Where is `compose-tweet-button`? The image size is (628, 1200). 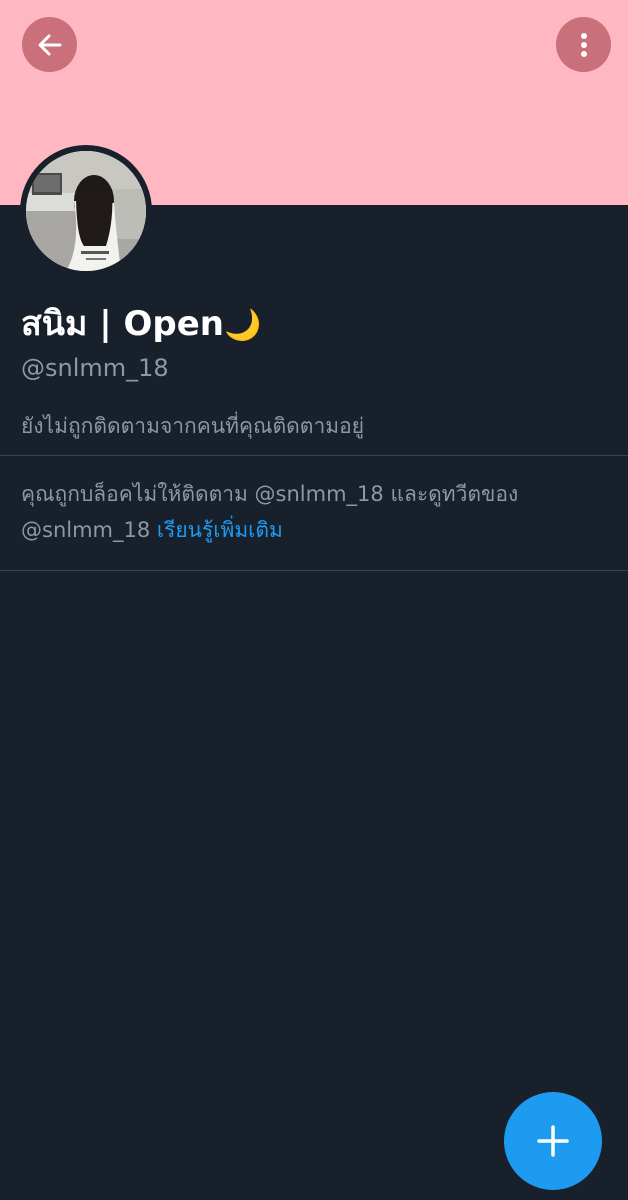
compose-tweet-button is located at coordinates (553, 1141).